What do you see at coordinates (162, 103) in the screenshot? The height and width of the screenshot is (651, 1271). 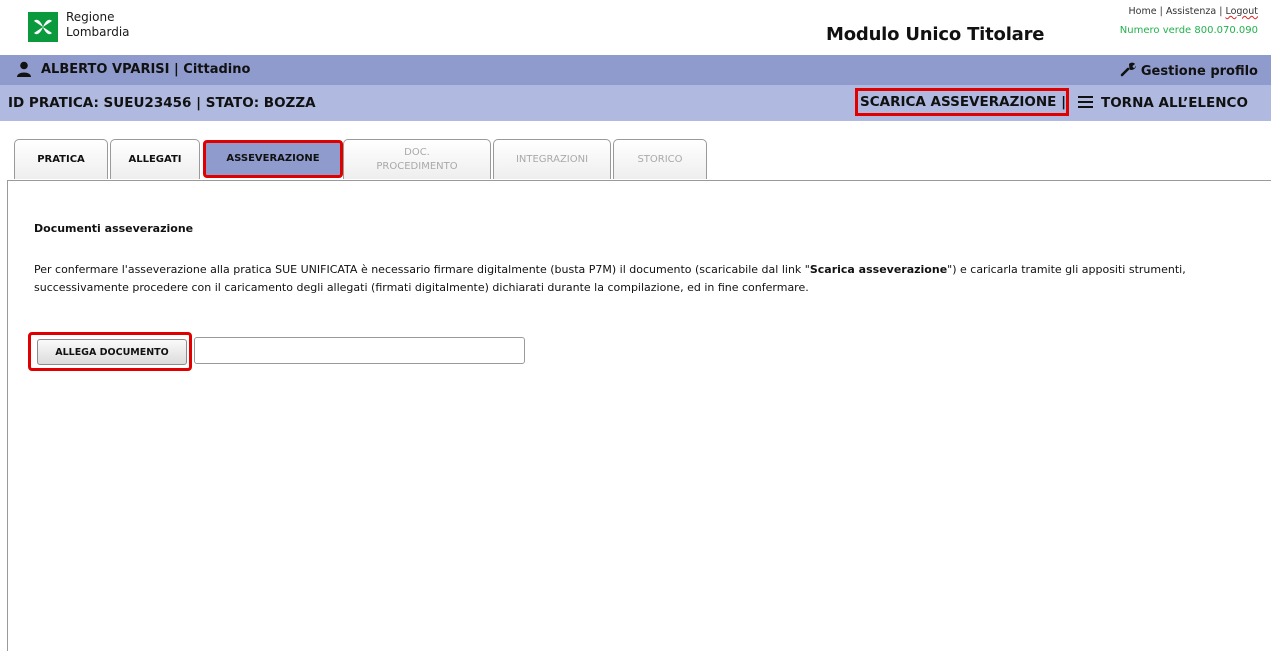 I see `practice-id-status: ID PRATICA: SUEU23456 | STATO: BOZZA` at bounding box center [162, 103].